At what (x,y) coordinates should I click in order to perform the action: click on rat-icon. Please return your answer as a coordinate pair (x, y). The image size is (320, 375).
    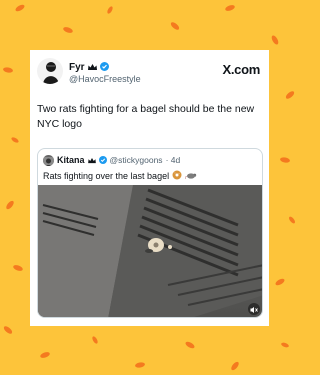
    Looking at the image, I should click on (191, 176).